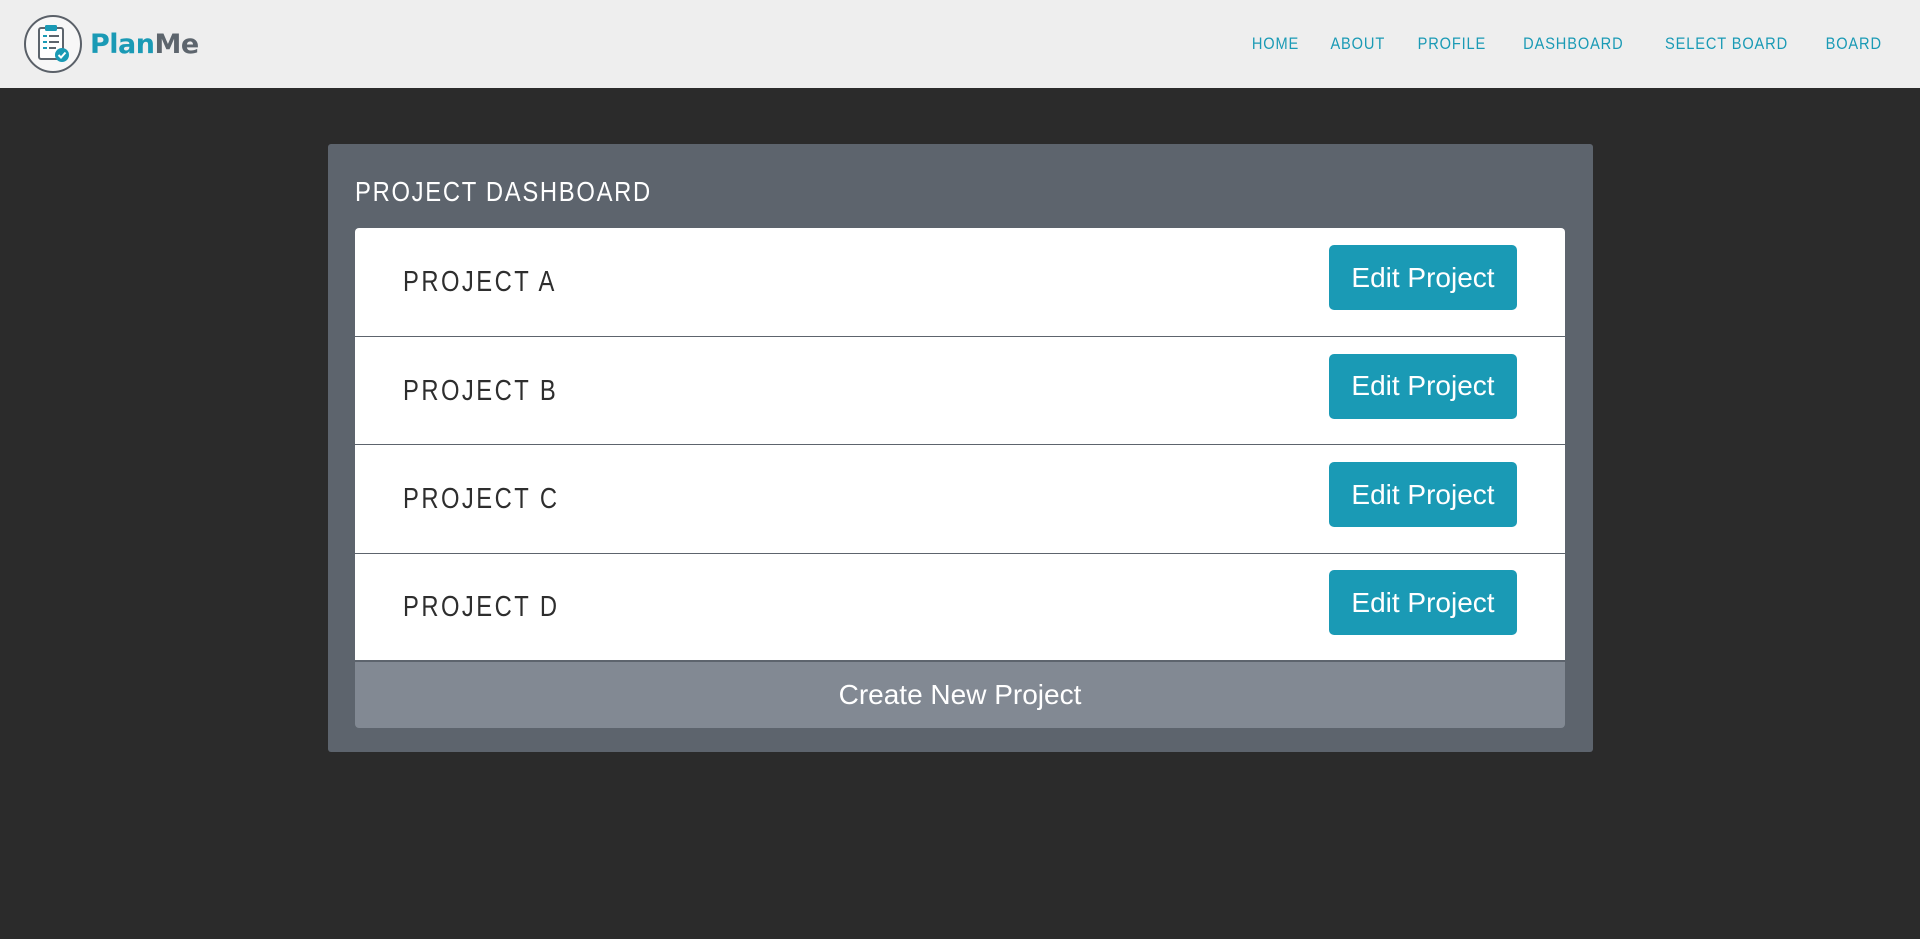 This screenshot has height=939, width=1920. I want to click on brand-name-part1: Plan, so click(122, 44).